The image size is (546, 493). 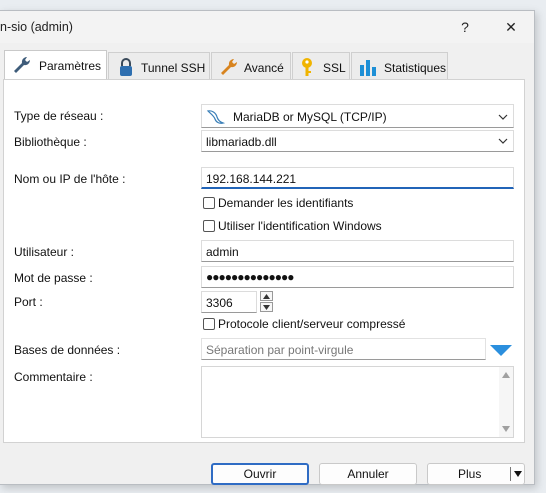 What do you see at coordinates (506, 429) in the screenshot?
I see `scroll-down-icon` at bounding box center [506, 429].